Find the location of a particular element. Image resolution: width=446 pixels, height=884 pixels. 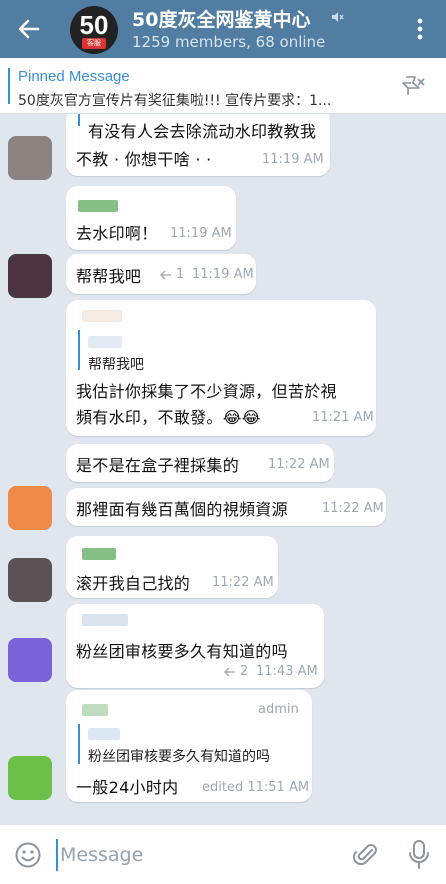

message-text: 有没有人会去除流动水印教教我 is located at coordinates (202, 131).